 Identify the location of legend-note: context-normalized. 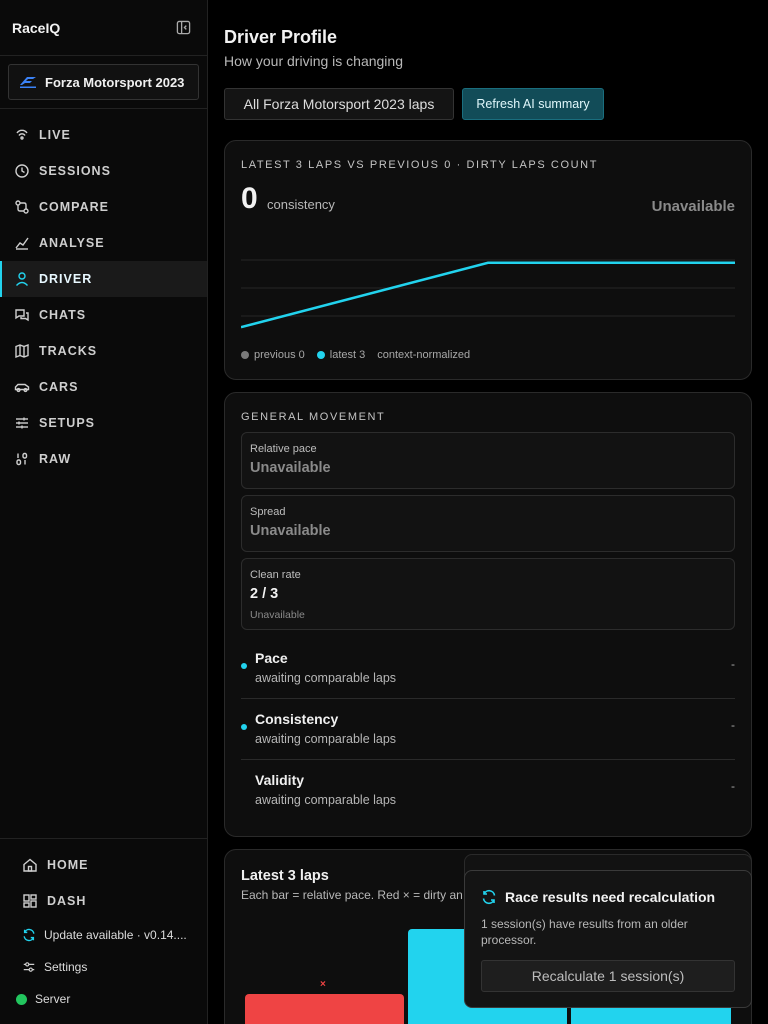
(424, 355).